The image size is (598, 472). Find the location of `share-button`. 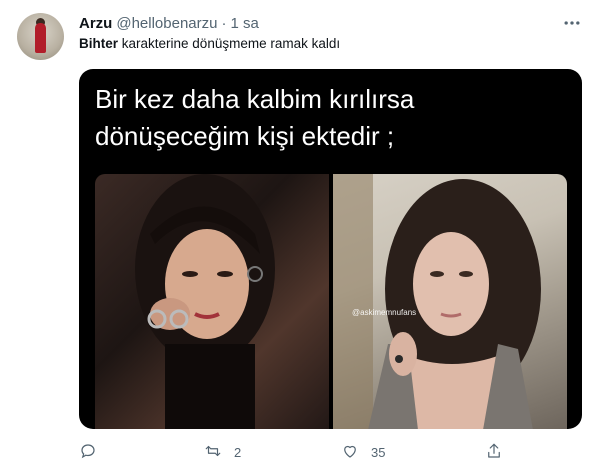

share-button is located at coordinates (494, 452).